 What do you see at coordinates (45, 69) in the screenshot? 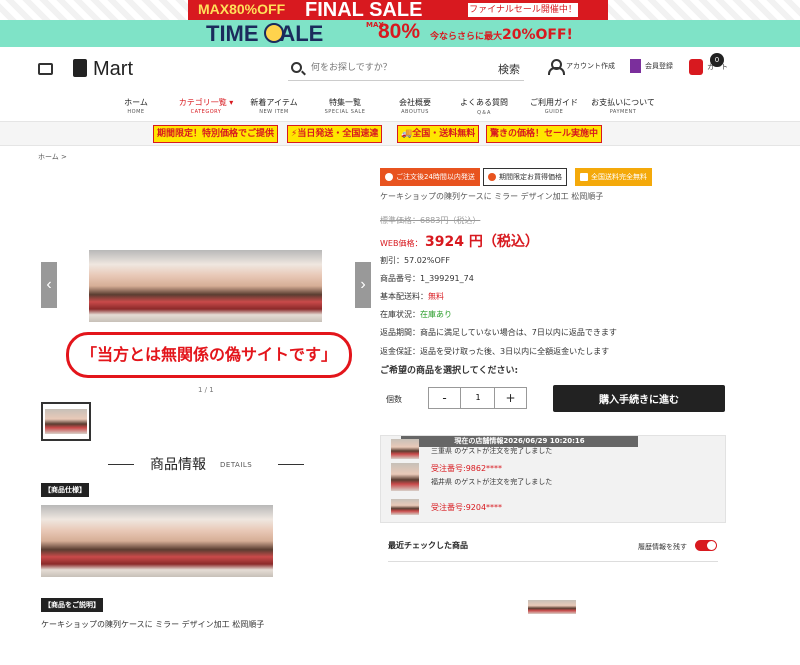
I see `chat-icon` at bounding box center [45, 69].